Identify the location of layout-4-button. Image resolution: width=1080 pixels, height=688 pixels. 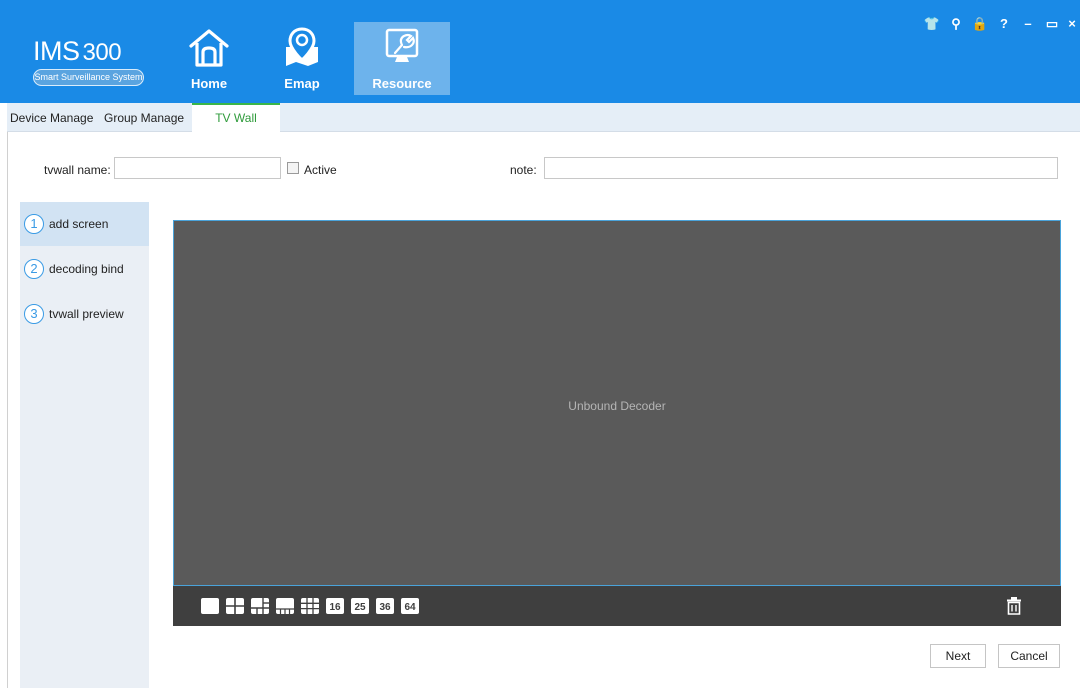
(235, 606).